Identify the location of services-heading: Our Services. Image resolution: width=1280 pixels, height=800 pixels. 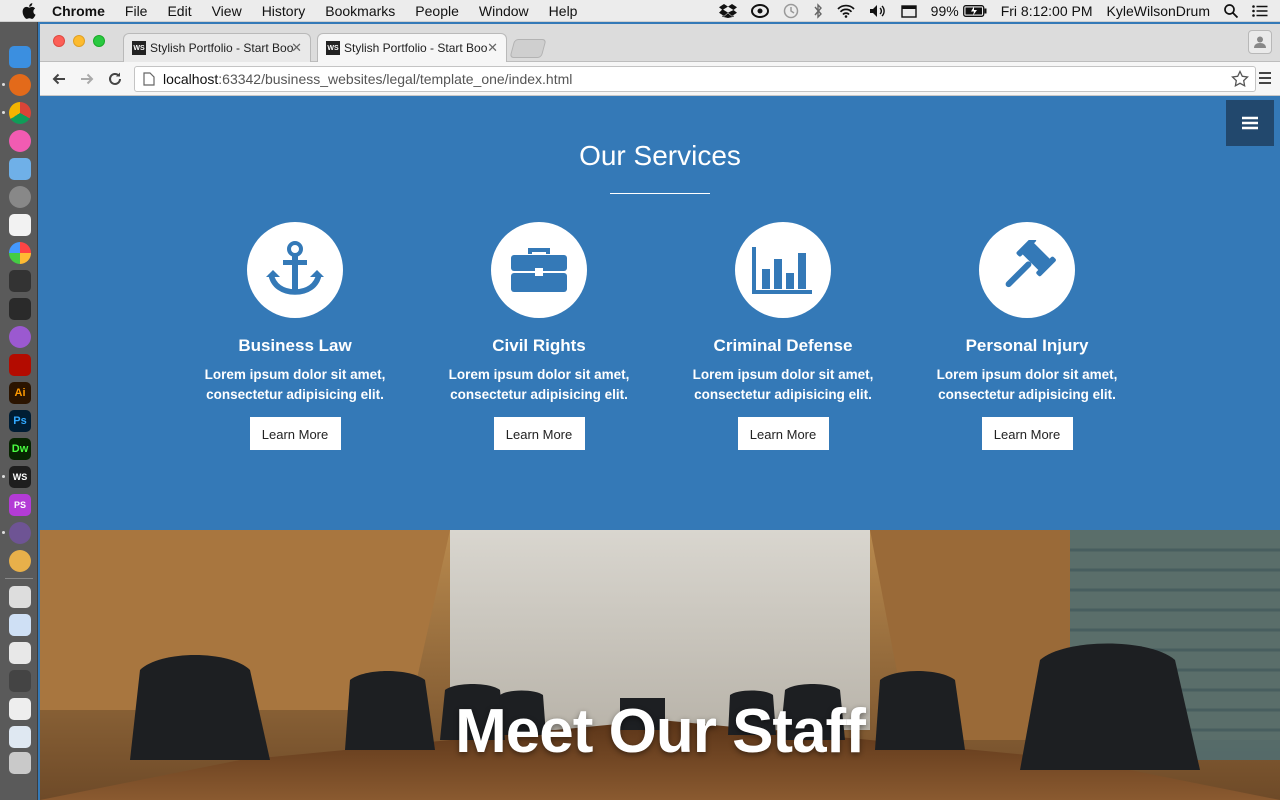
(660, 155).